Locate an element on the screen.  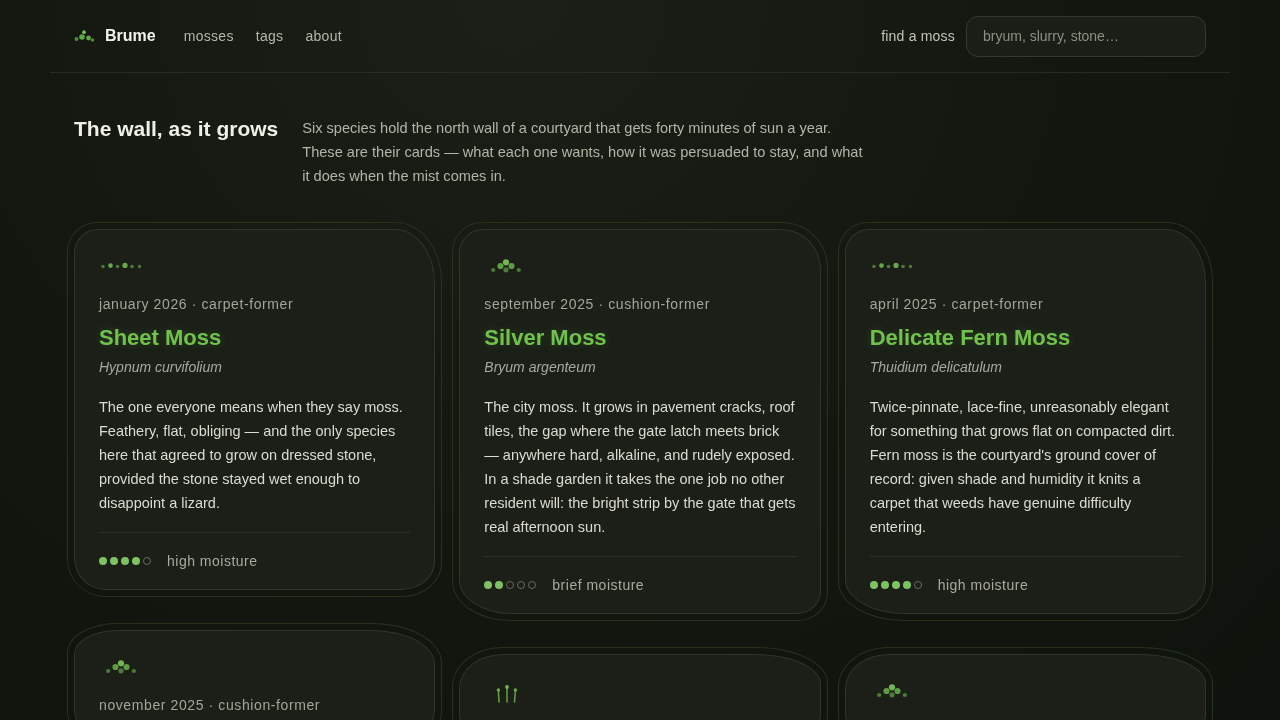
page-title: The wall, as it grows is located at coordinates (176, 129).